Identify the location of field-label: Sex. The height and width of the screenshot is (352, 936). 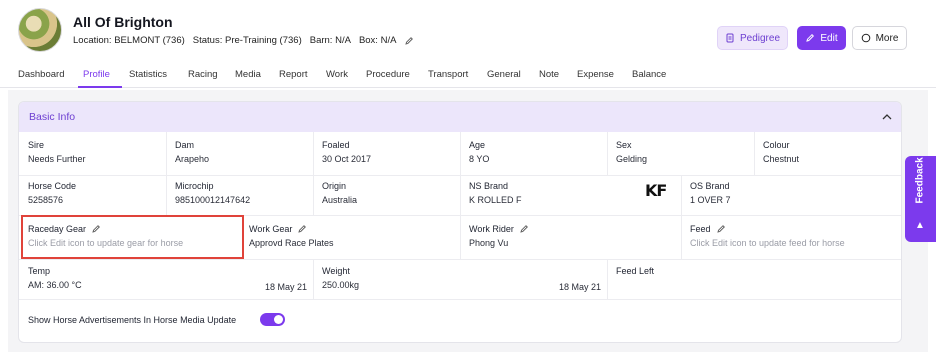
(624, 145).